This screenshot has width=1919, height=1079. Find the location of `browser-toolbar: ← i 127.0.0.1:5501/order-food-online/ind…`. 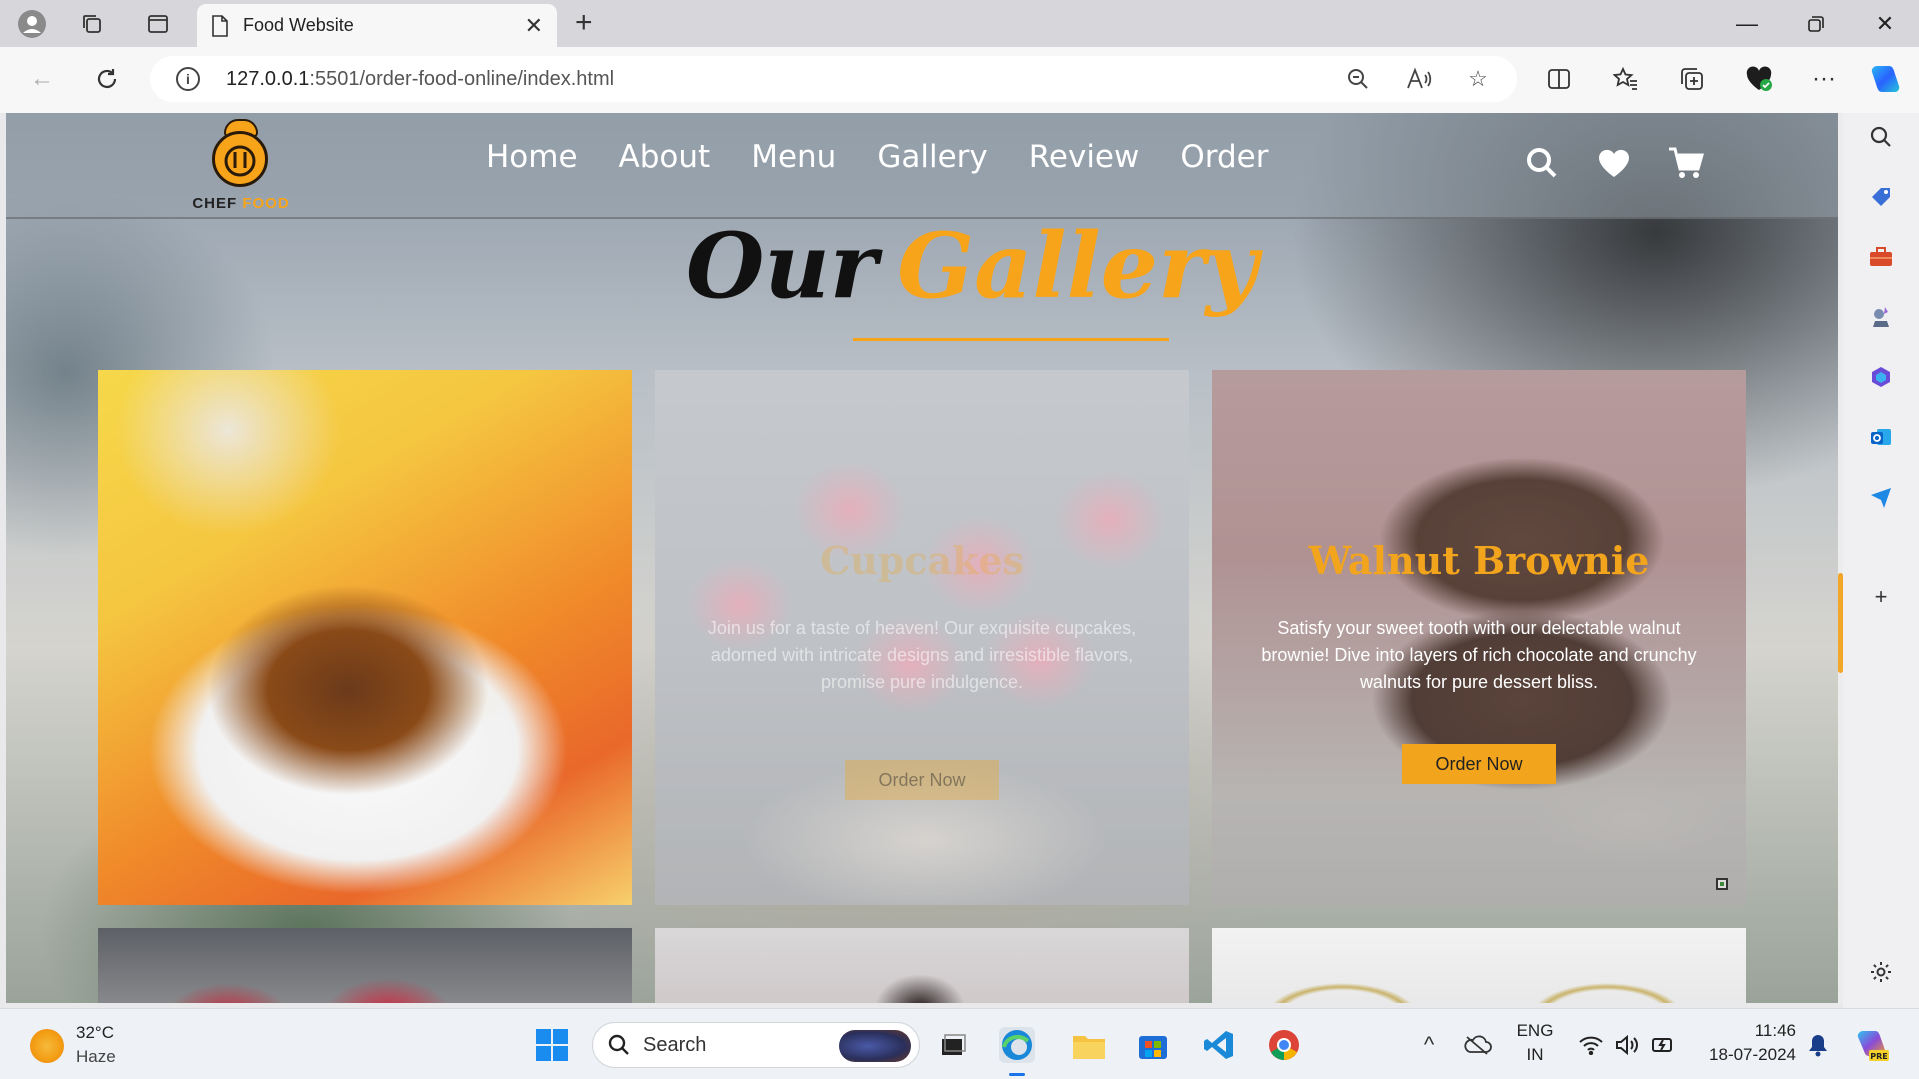

browser-toolbar: ← i 127.0.0.1:5501/order-food-online/ind… is located at coordinates (959, 80).